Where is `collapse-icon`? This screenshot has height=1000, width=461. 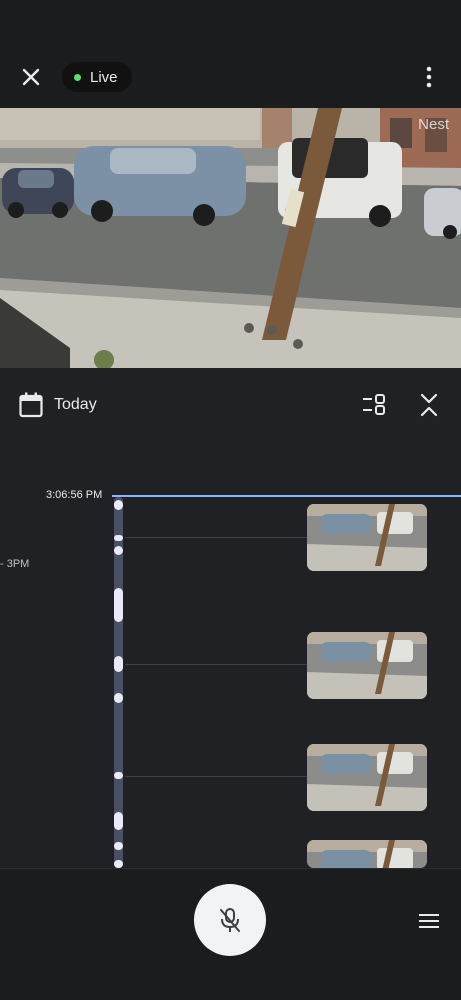 collapse-icon is located at coordinates (429, 405).